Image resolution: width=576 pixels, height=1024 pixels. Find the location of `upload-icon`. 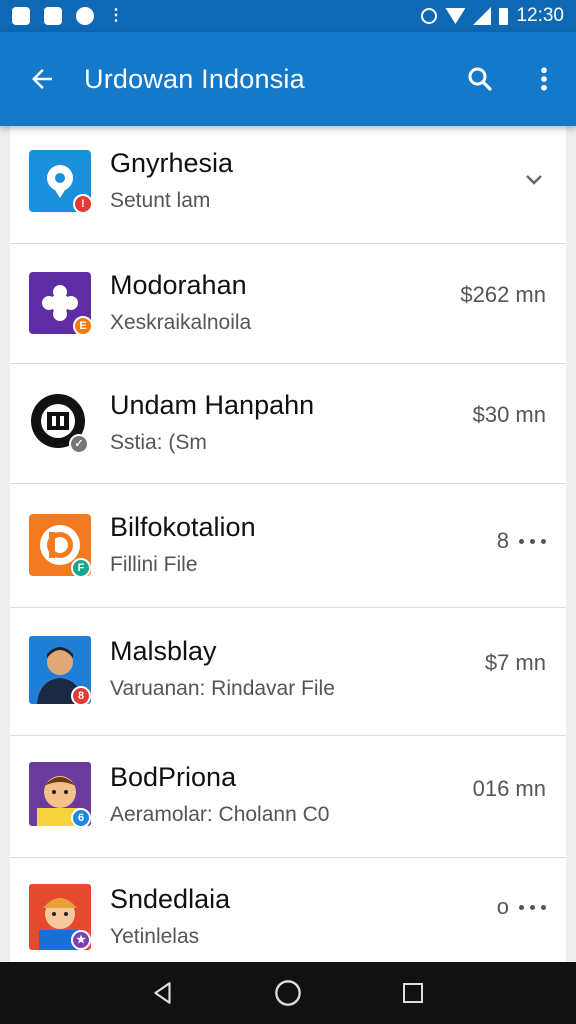

upload-icon is located at coordinates (21, 16).